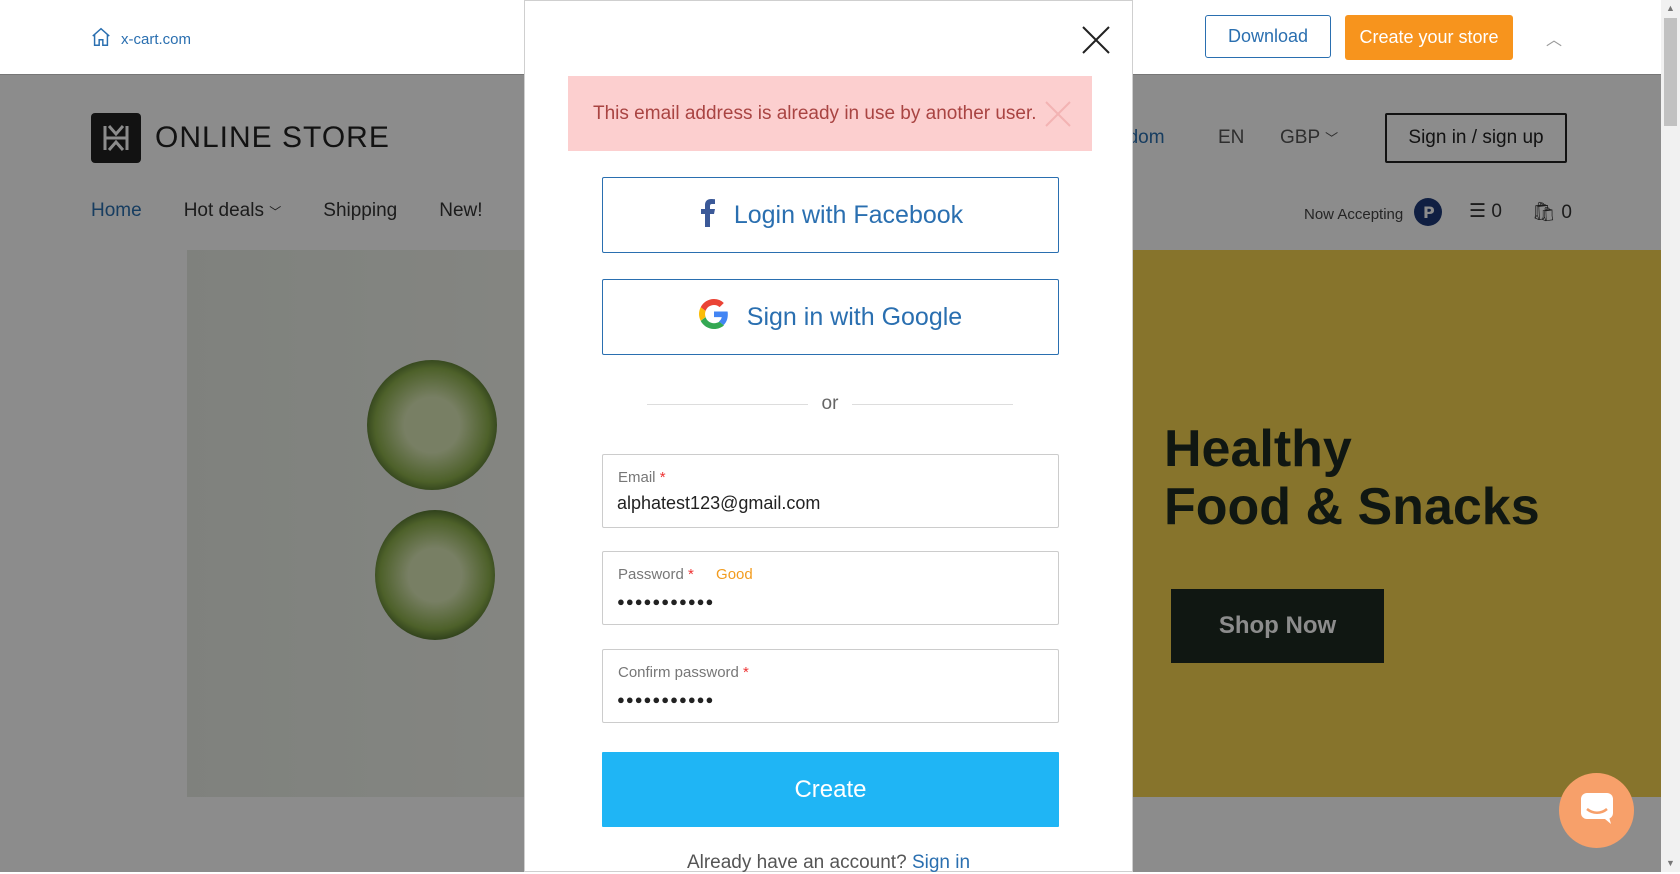  Describe the element at coordinates (941, 862) in the screenshot. I see `signin-link: Sign in` at that location.